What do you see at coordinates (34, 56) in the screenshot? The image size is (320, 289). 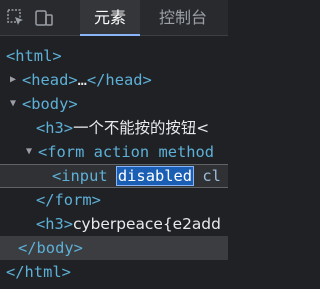 I see `tag-html-open: <html>` at bounding box center [34, 56].